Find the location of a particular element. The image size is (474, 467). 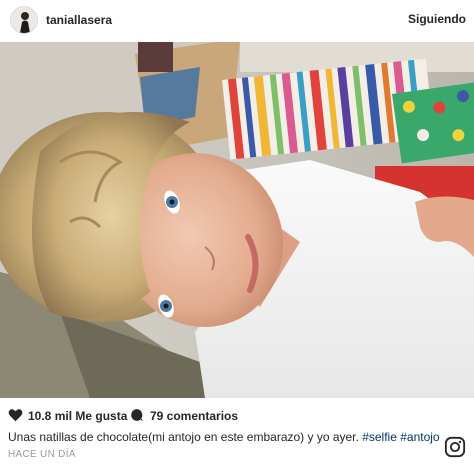

hashtag-link: #selfie is located at coordinates (379, 437).